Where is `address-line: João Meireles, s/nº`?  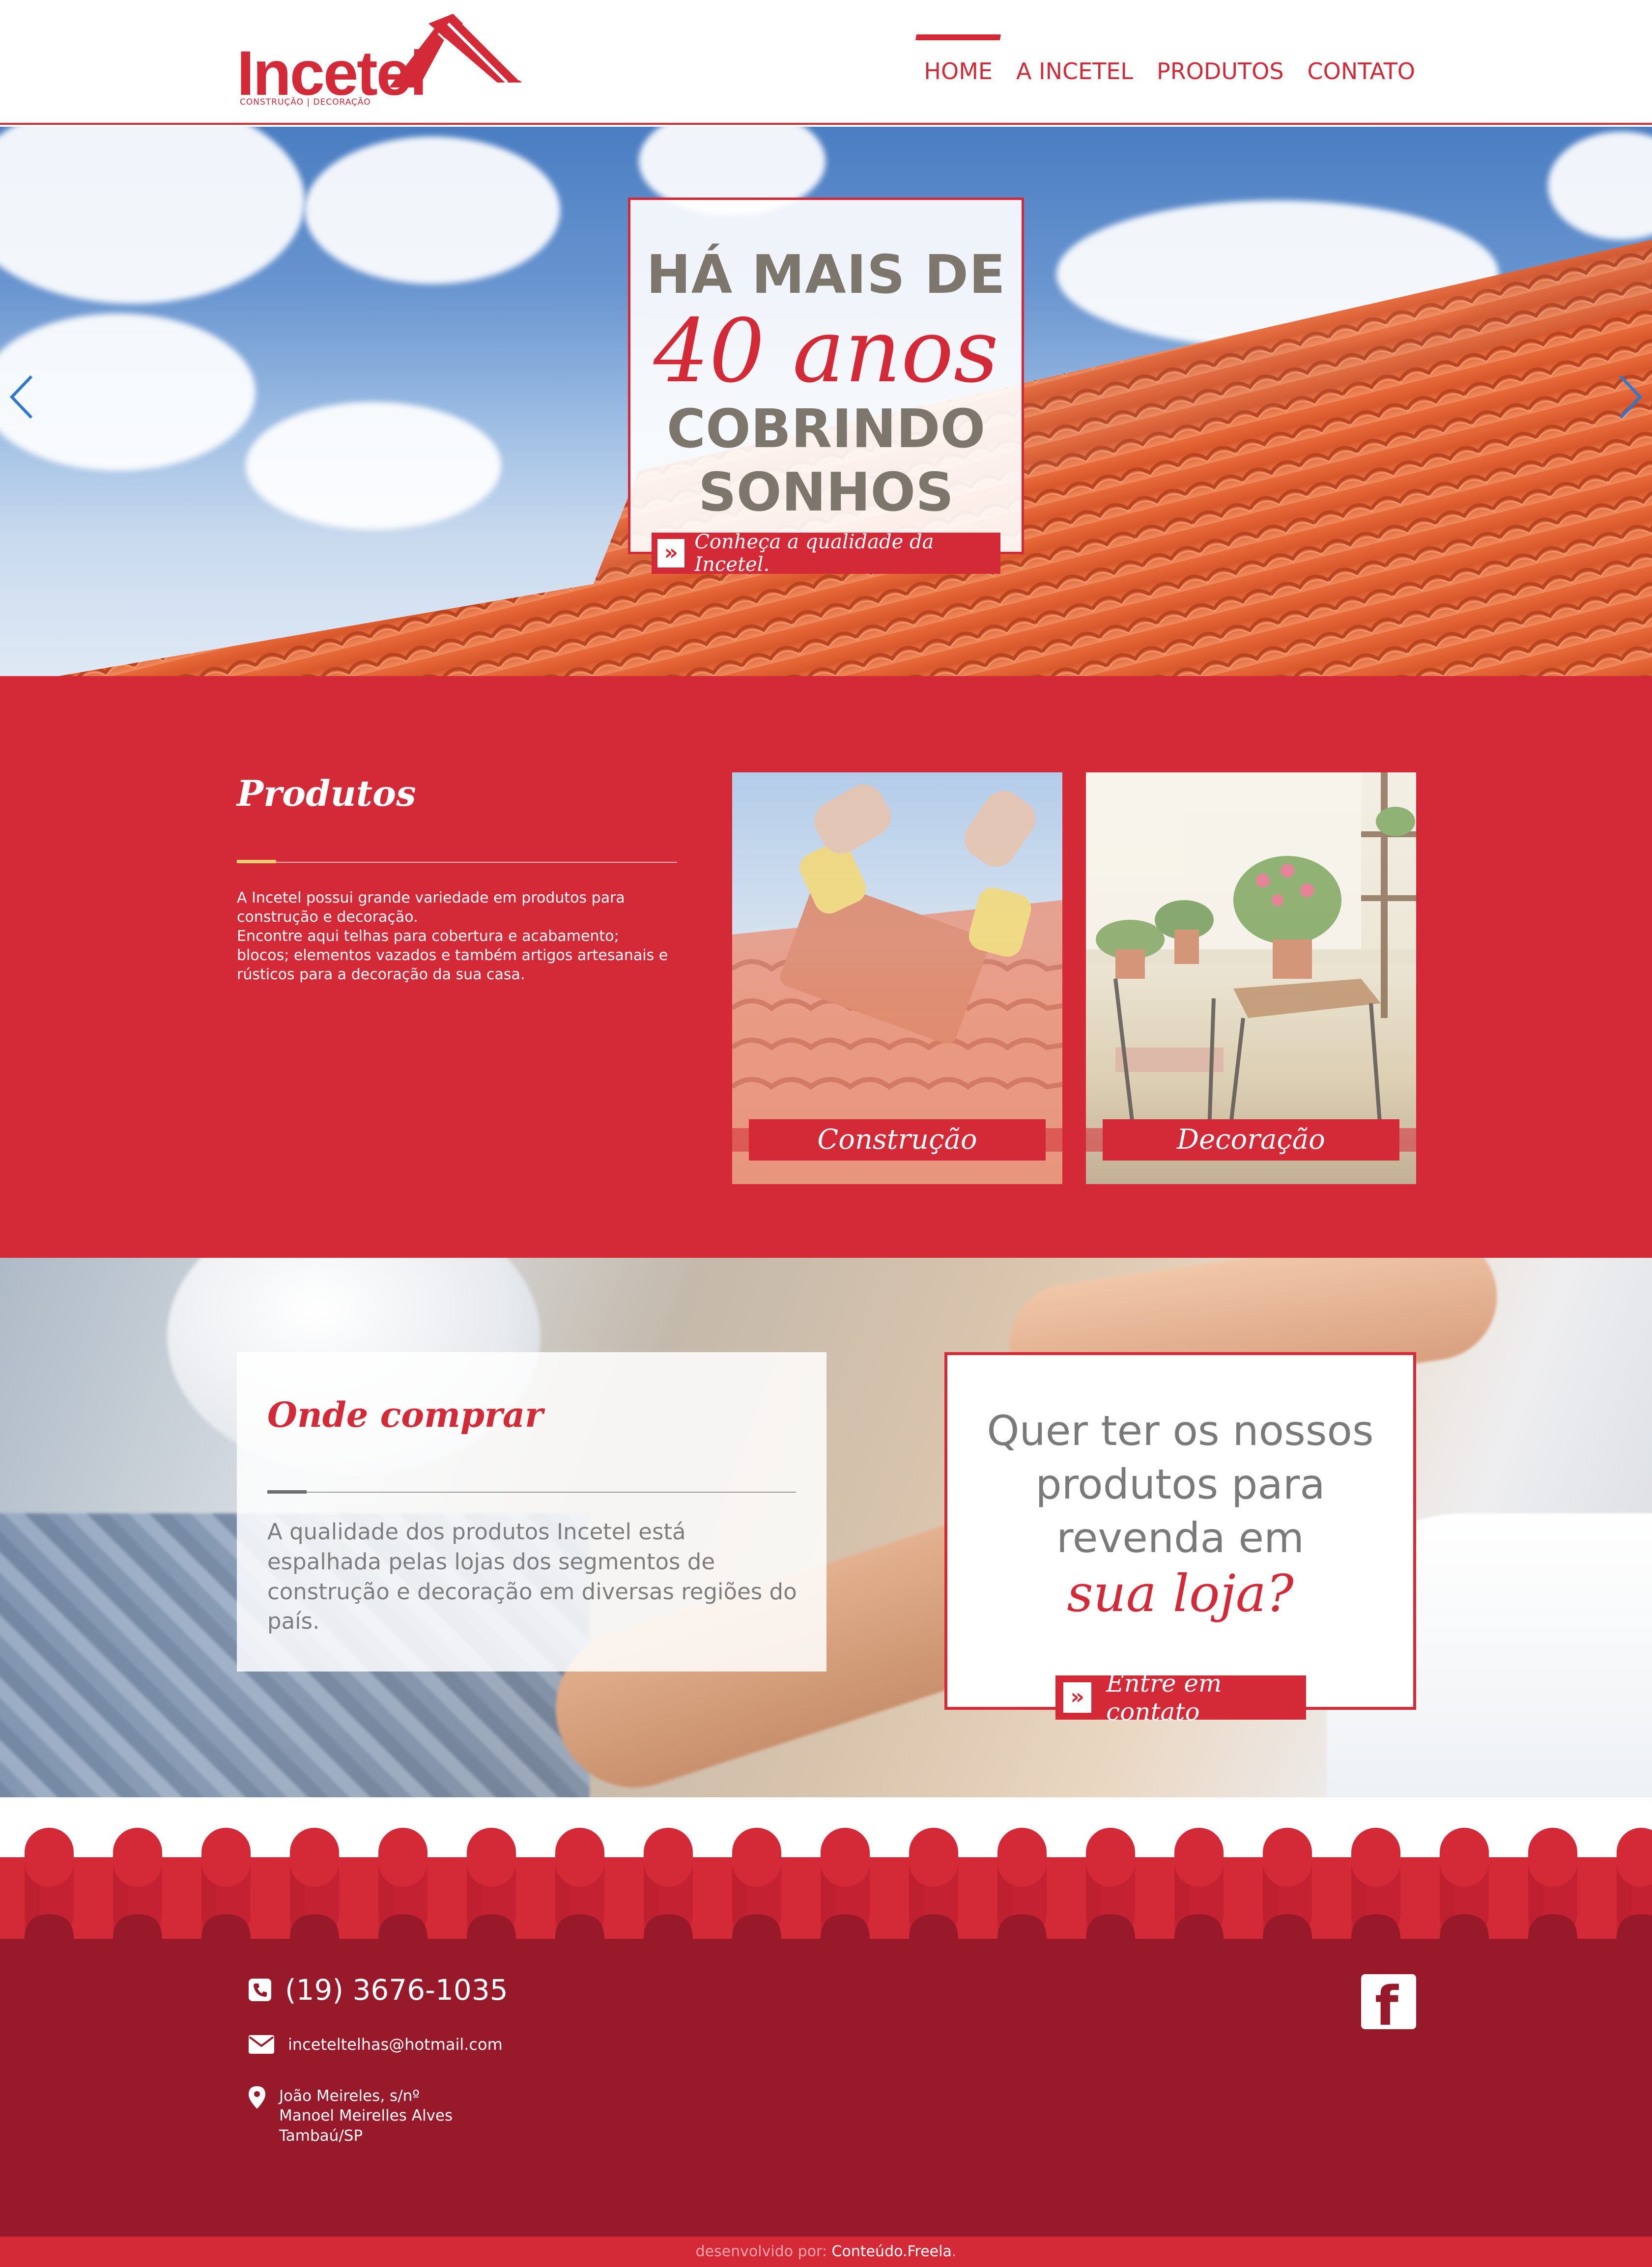
address-line: João Meireles, s/nº is located at coordinates (349, 2096).